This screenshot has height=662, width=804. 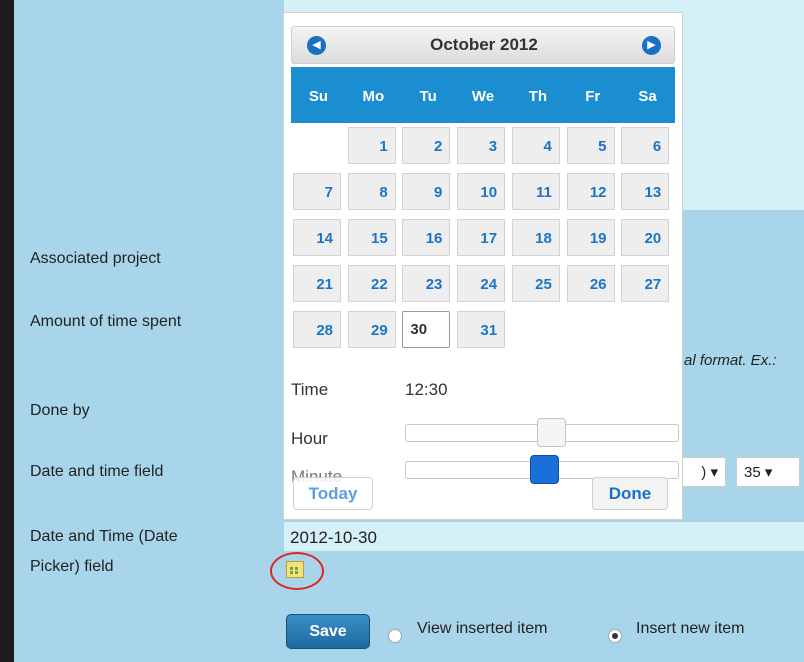 I want to click on day-cell-12: 12, so click(x=590, y=191).